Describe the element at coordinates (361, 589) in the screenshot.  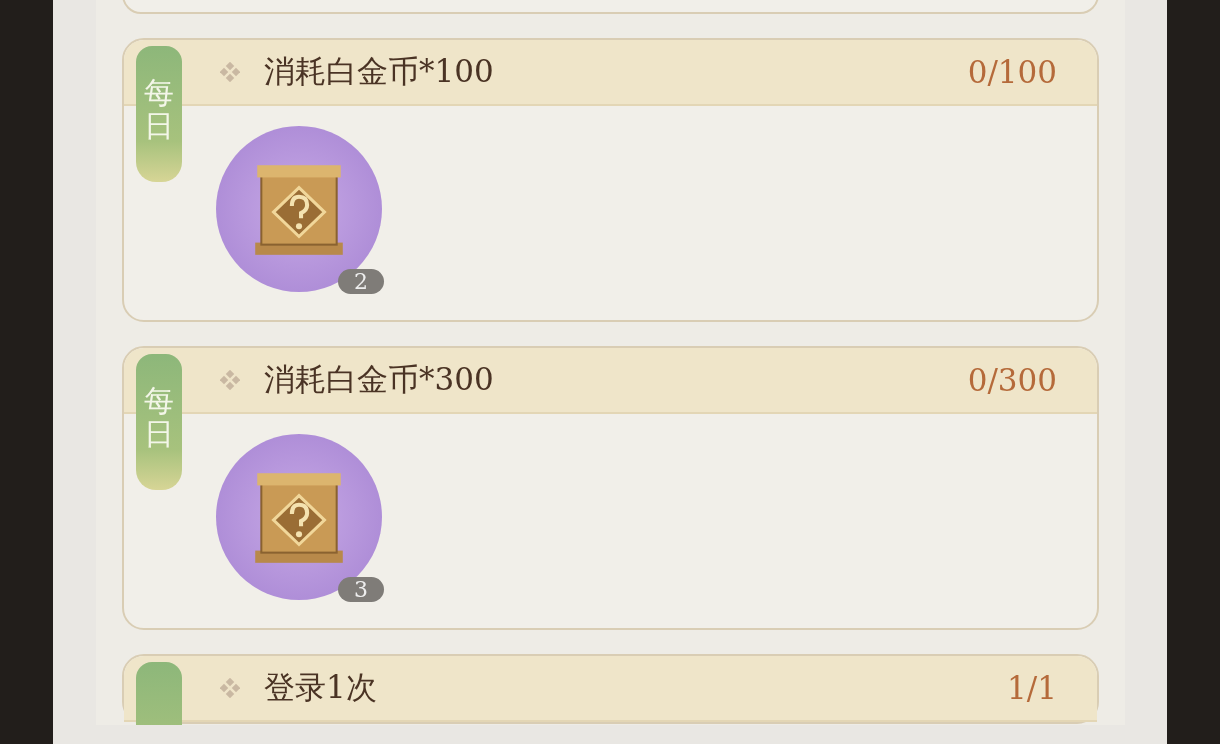
I see `item-count: 3` at that location.